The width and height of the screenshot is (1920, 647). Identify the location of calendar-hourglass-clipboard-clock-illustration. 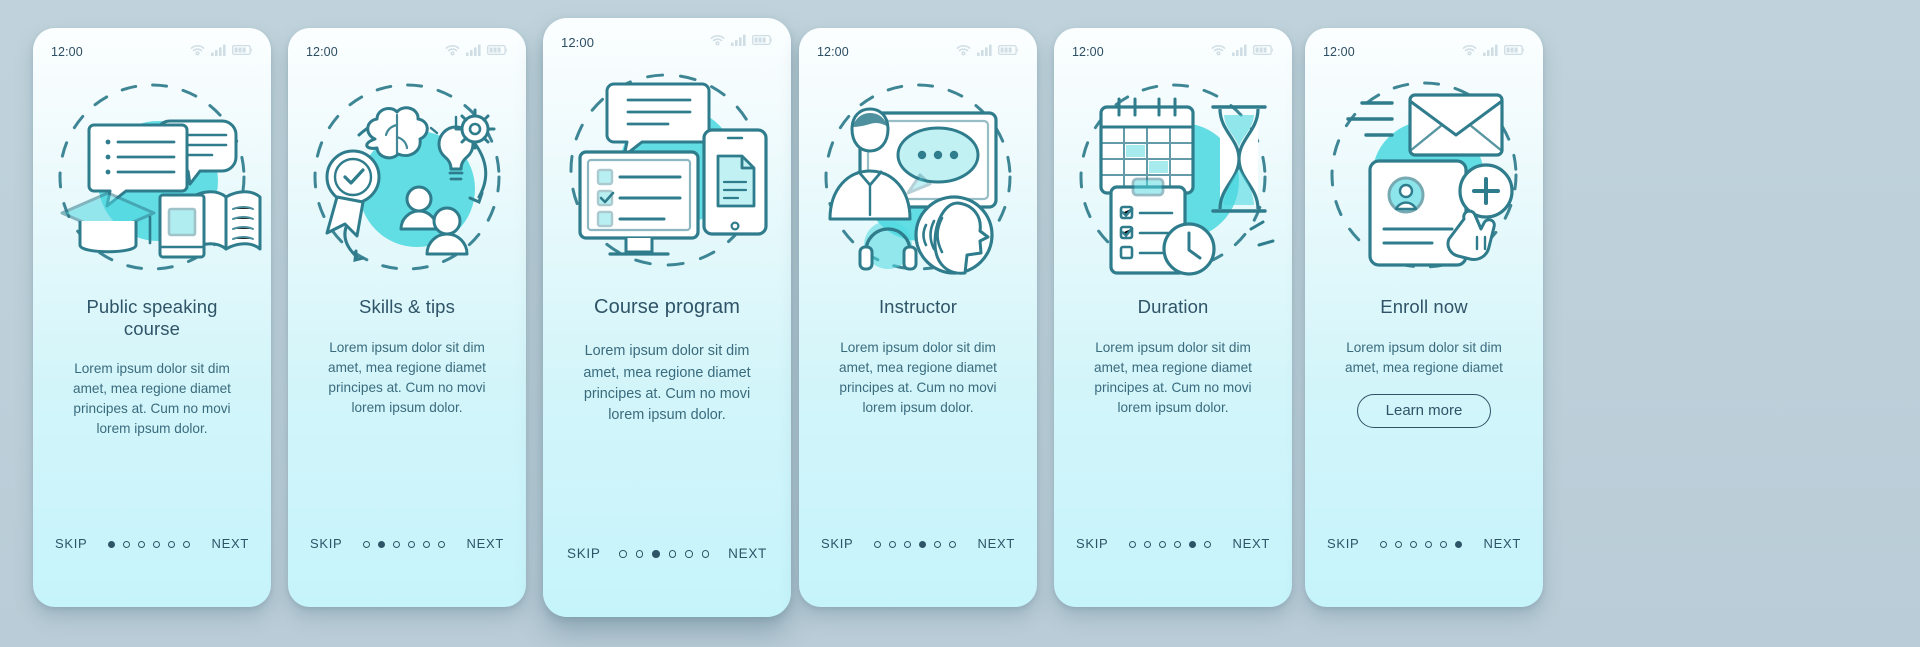
(1177, 179).